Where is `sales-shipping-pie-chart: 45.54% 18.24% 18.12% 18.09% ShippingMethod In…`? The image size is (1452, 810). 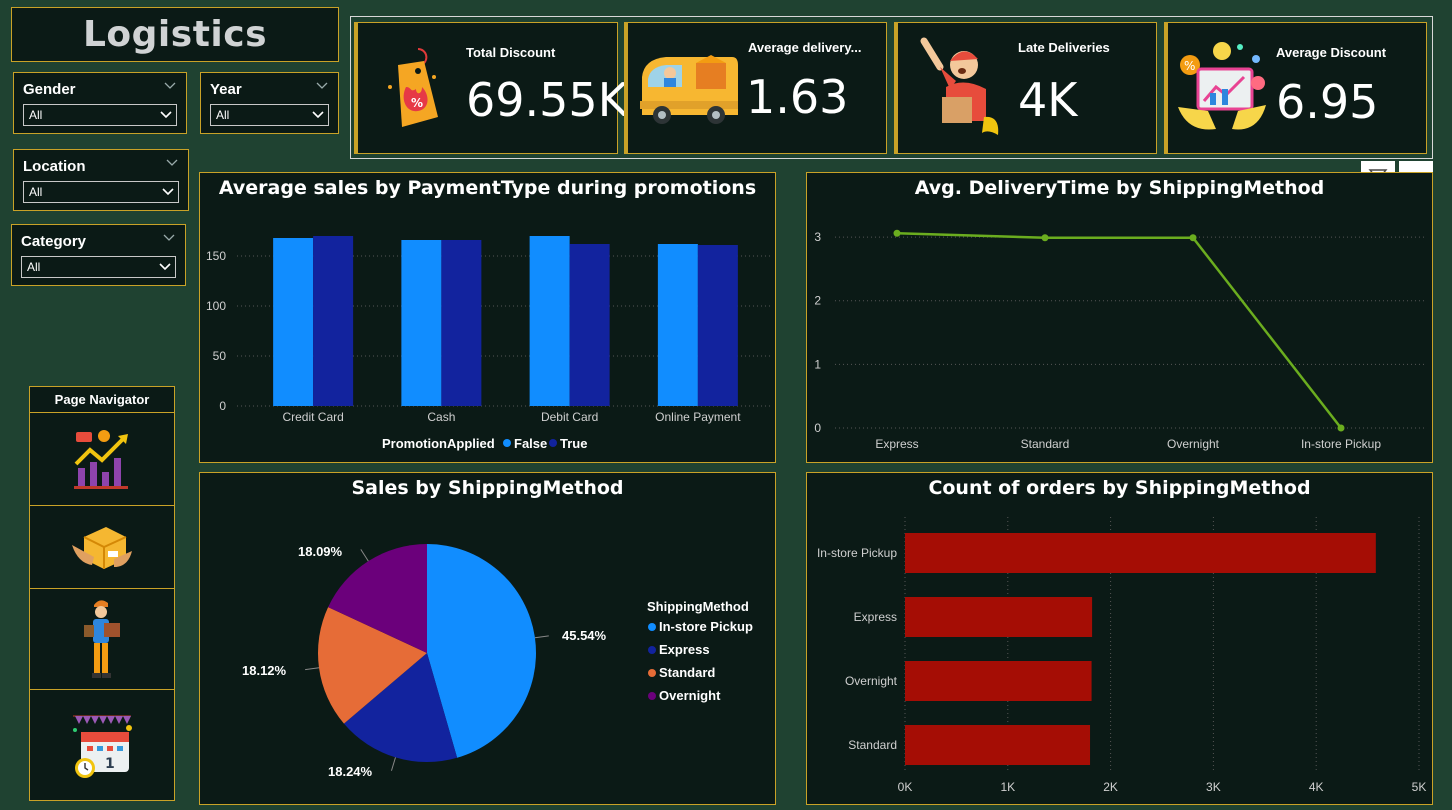 sales-shipping-pie-chart: 45.54% 18.24% 18.12% 18.09% ShippingMethod In… is located at coordinates (497, 661).